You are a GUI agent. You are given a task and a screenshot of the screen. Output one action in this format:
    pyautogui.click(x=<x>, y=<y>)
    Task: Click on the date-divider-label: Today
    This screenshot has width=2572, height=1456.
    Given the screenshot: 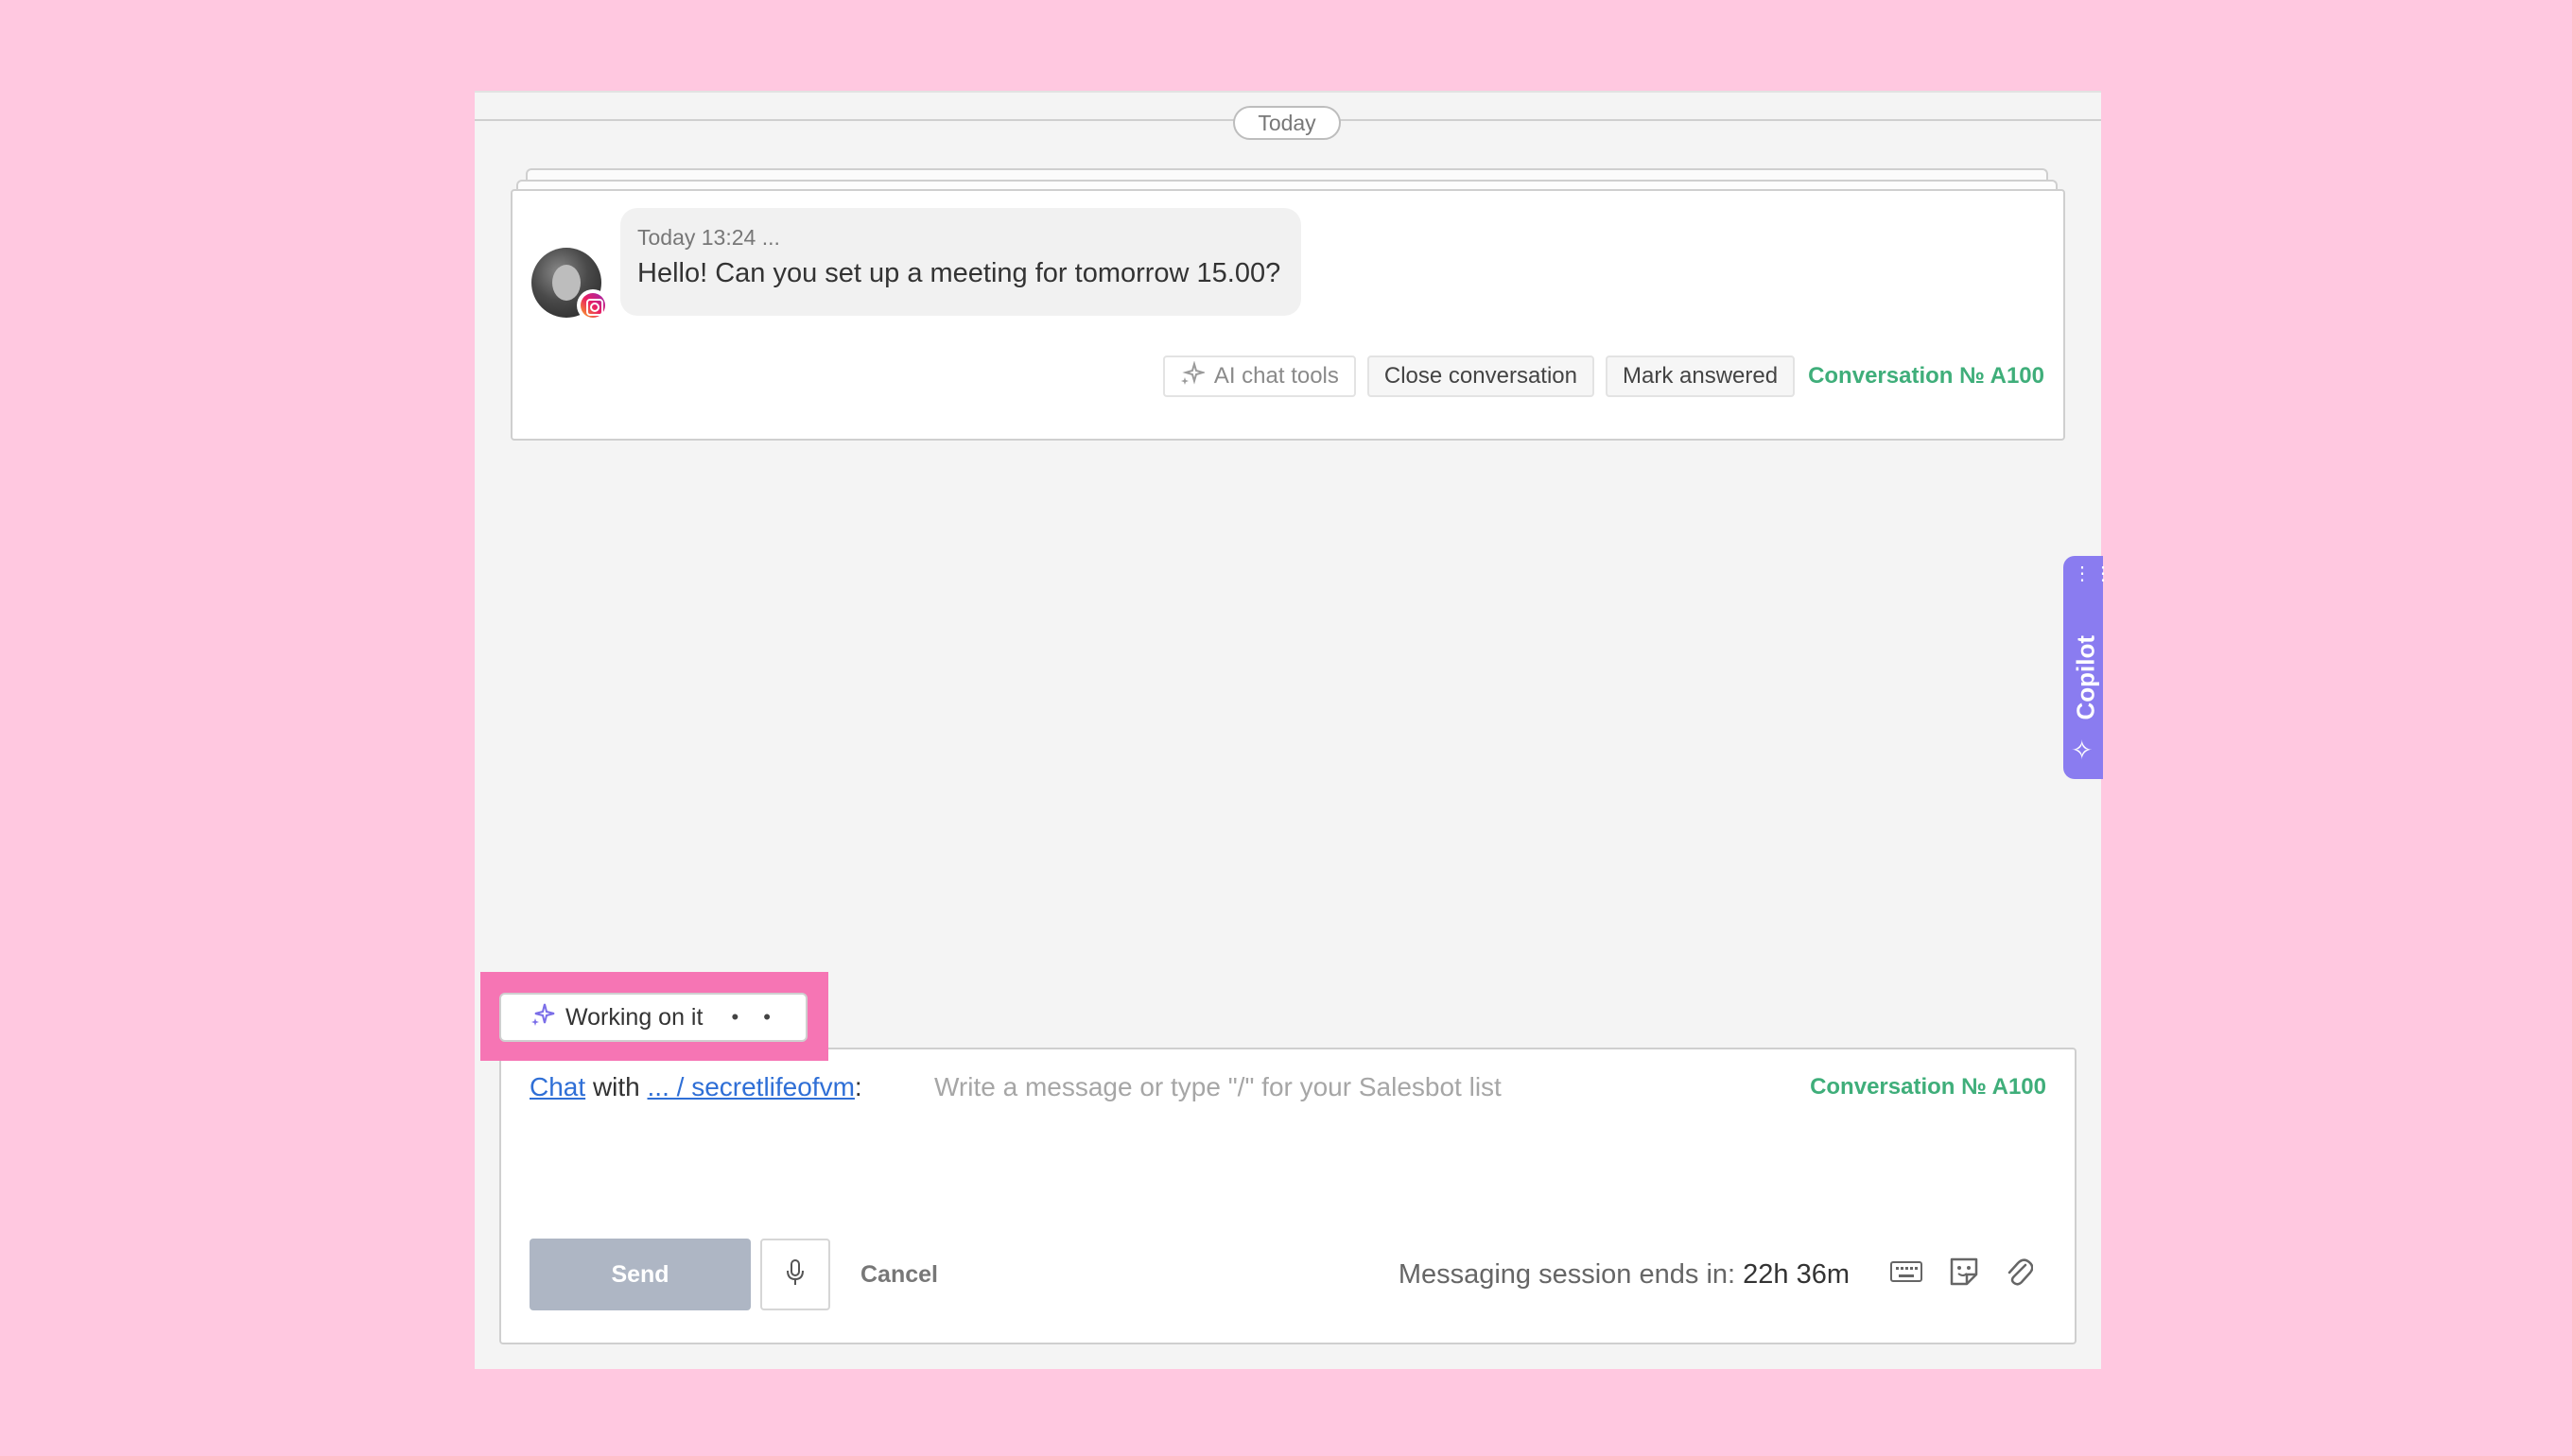 What is the action you would take?
    pyautogui.click(x=1287, y=123)
    